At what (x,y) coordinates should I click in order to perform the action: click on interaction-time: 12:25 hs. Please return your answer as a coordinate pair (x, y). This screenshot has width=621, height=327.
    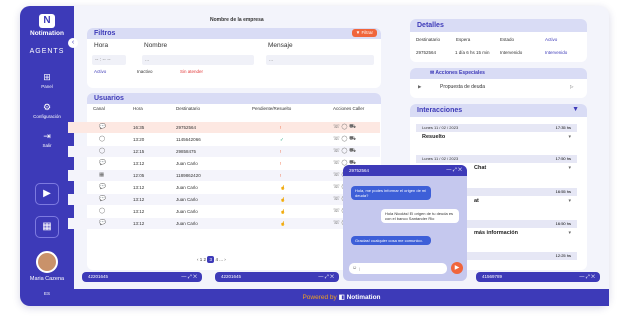
    Looking at the image, I should click on (563, 255).